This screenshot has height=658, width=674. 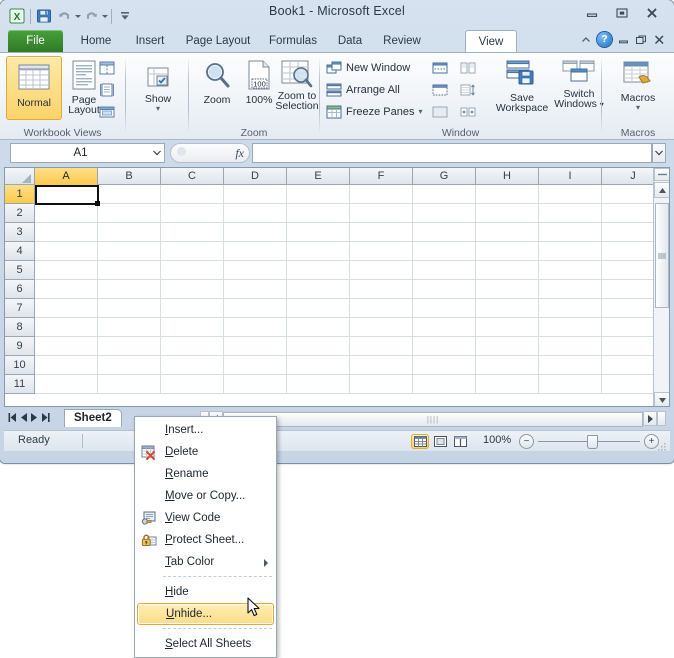 What do you see at coordinates (20, 346) in the screenshot?
I see `row-header-9: 9` at bounding box center [20, 346].